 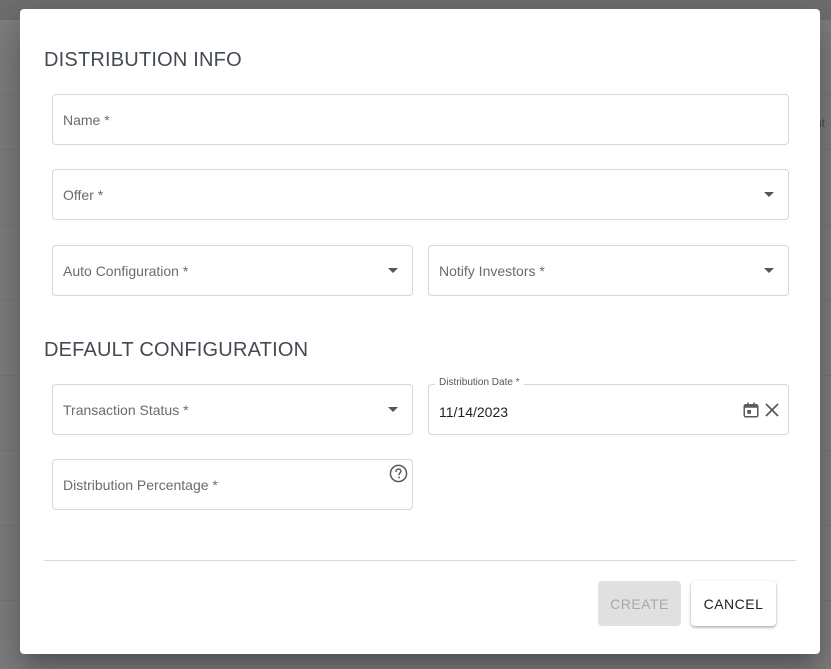 I want to click on distribution-date-value: 11/14/2023, so click(x=474, y=412).